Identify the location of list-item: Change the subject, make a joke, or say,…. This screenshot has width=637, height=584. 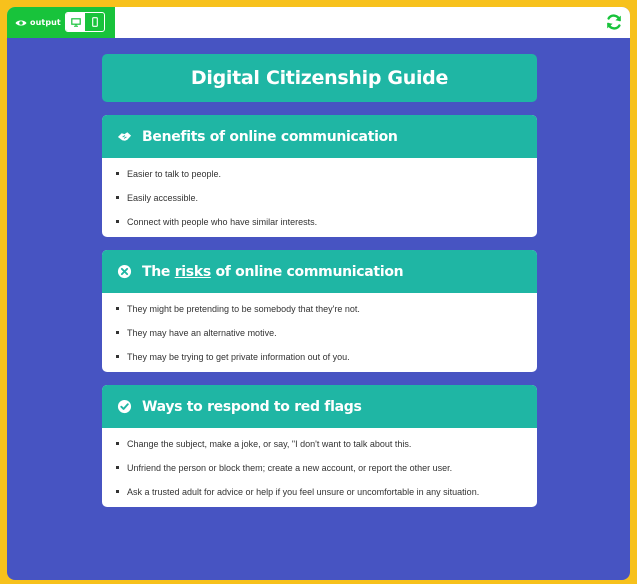
(326, 444).